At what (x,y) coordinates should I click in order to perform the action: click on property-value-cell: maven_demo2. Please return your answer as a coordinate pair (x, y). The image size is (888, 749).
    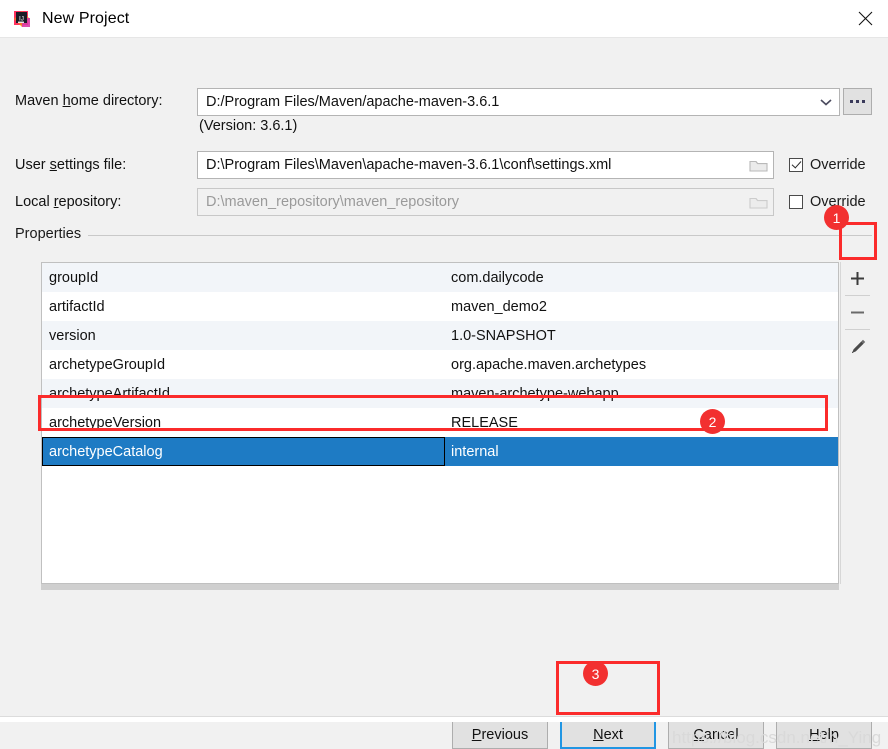
    Looking at the image, I should click on (641, 306).